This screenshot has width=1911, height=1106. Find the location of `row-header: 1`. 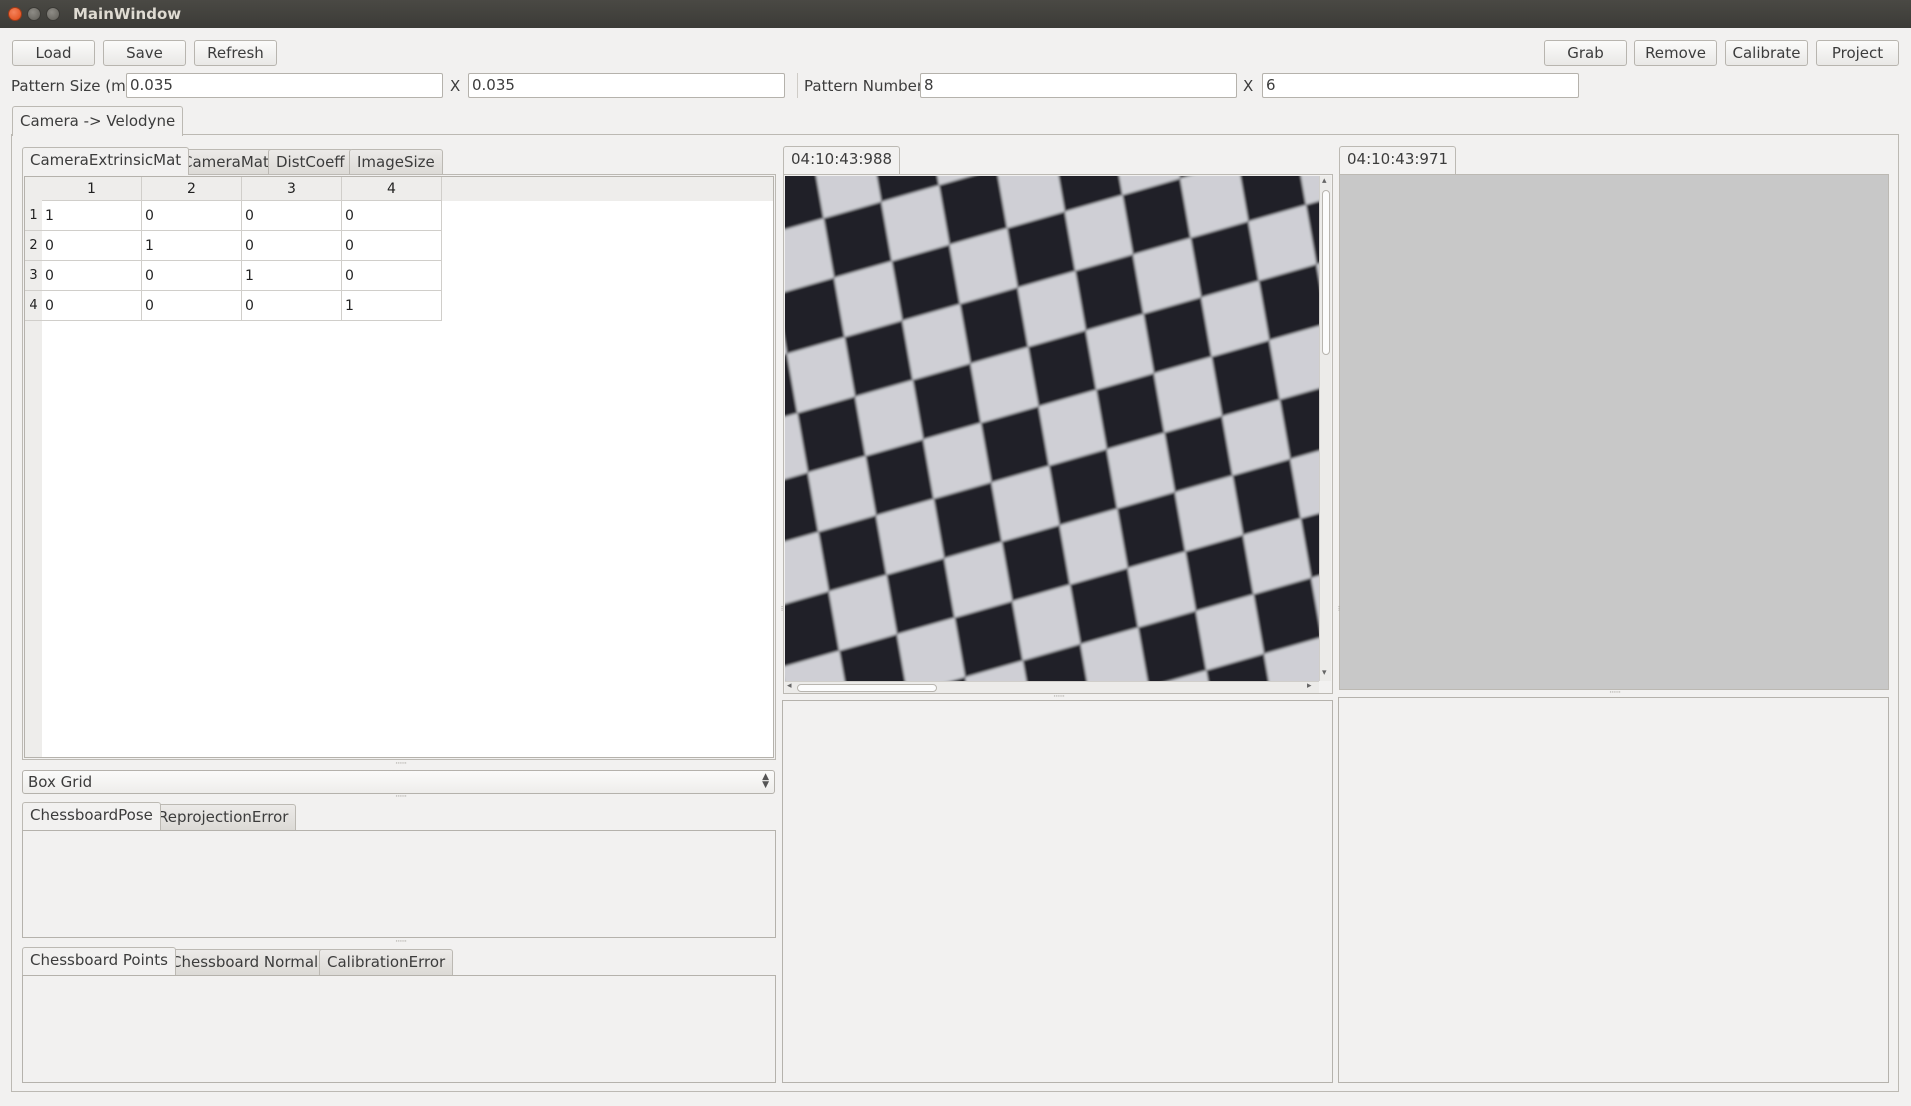

row-header: 1 is located at coordinates (33, 216).